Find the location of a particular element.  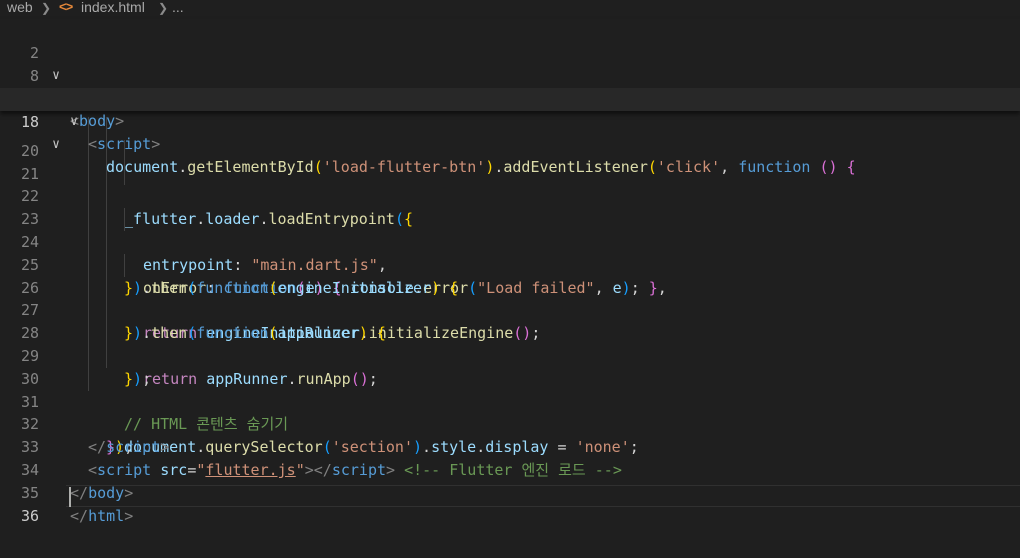

code-text: </html> is located at coordinates (102, 515).